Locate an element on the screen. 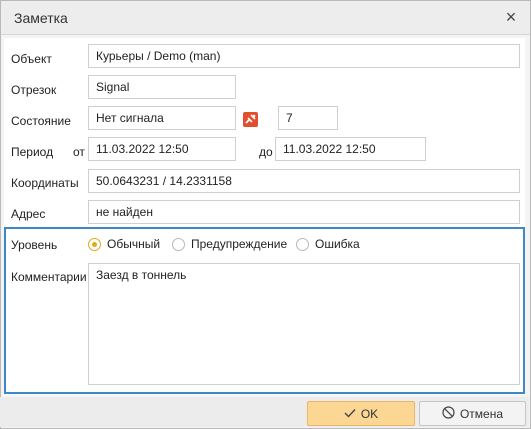 This screenshot has width=531, height=429. period-from-label: от is located at coordinates (79, 152).